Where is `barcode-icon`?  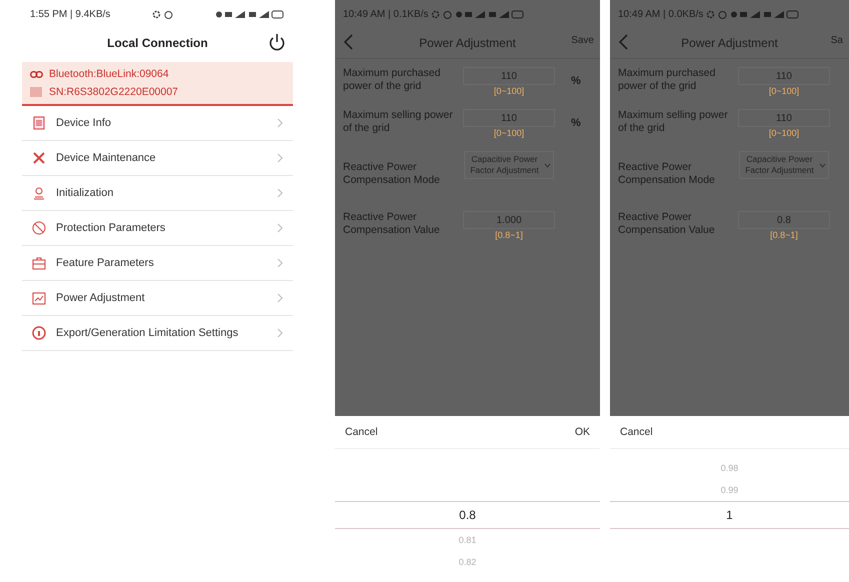
barcode-icon is located at coordinates (36, 92).